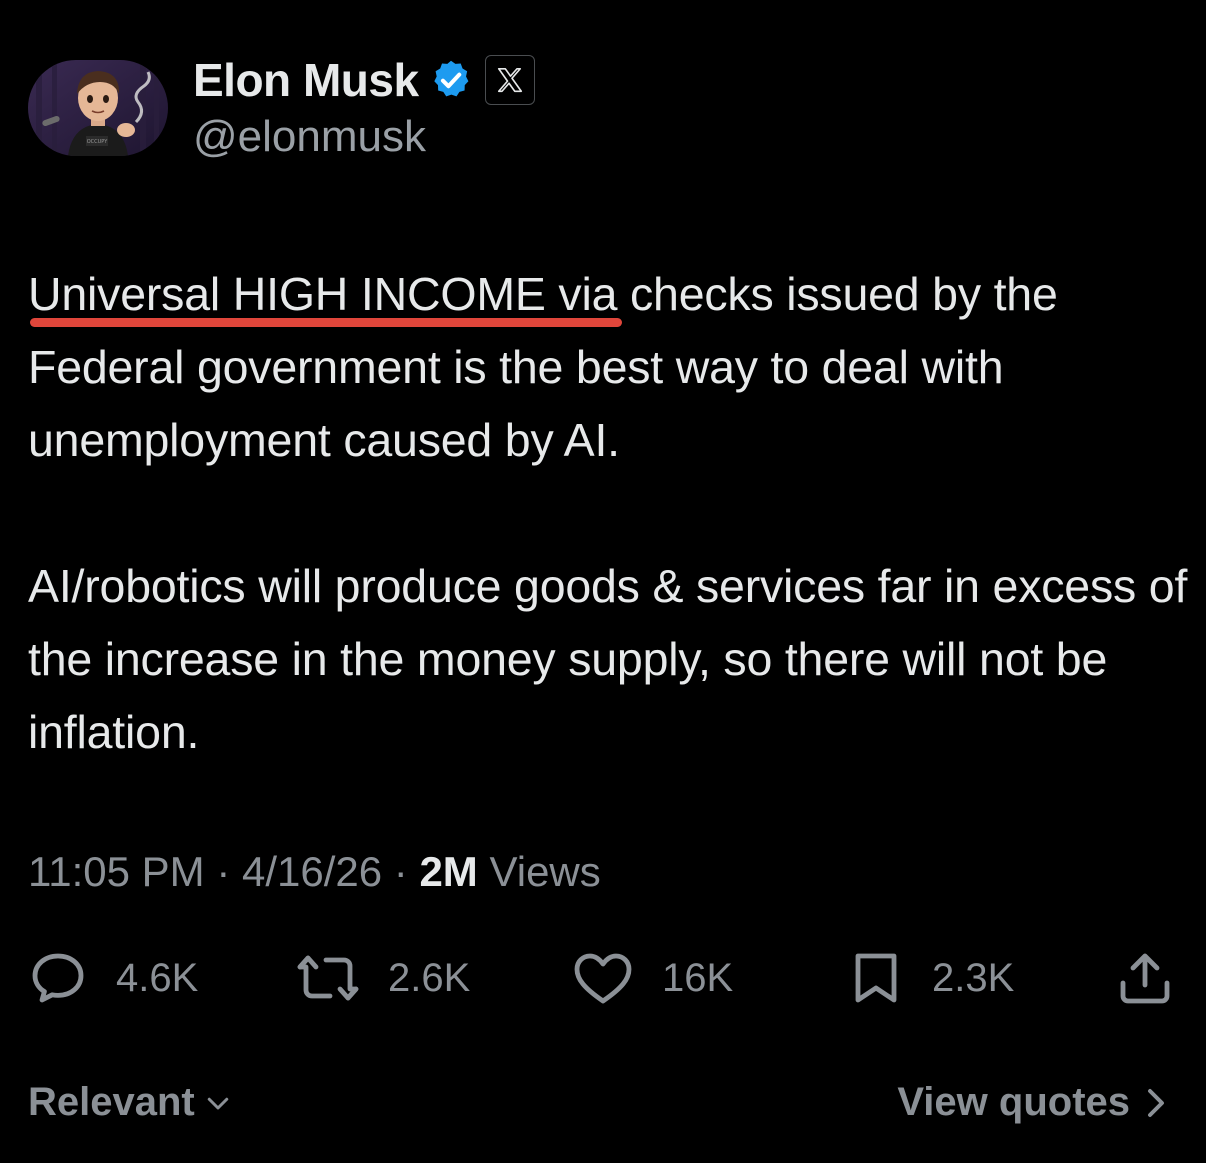  Describe the element at coordinates (309, 137) in the screenshot. I see `author-handle: @elonmusk` at that location.